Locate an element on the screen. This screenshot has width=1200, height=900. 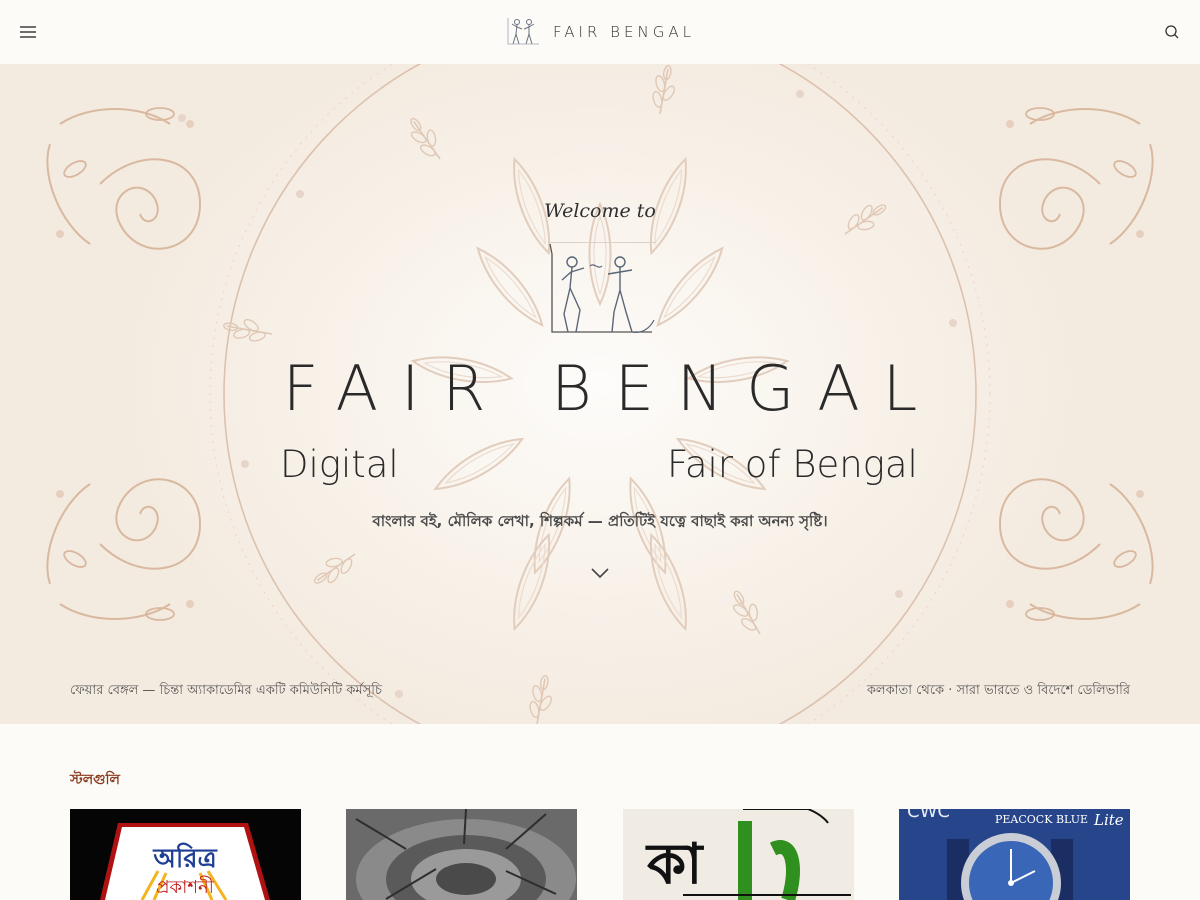
stall-logo-text: কা is located at coordinates (674, 864).